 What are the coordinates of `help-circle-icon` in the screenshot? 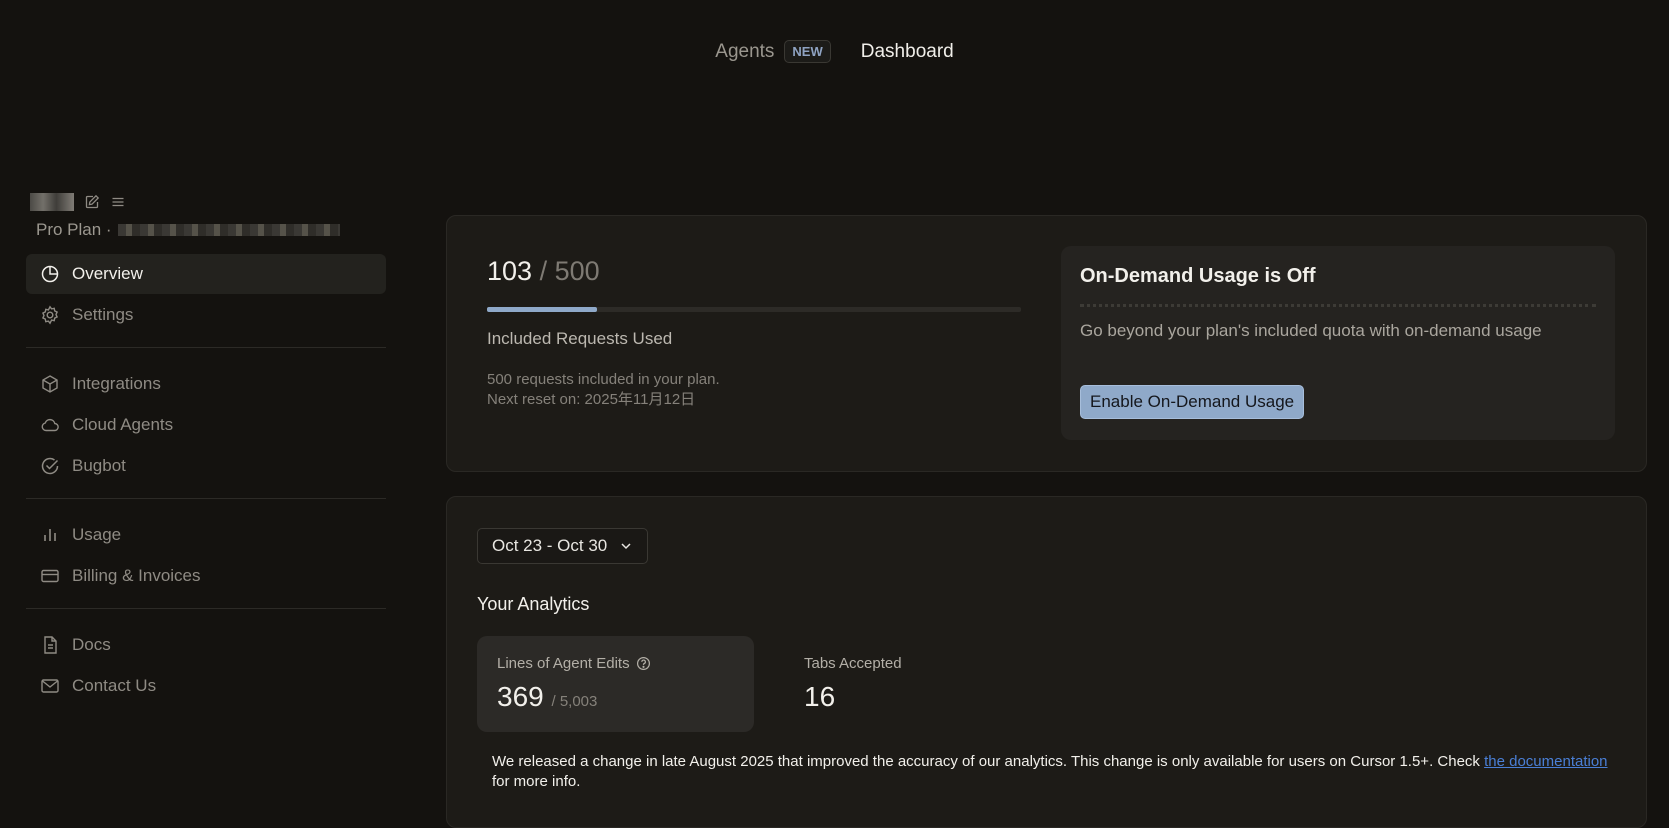 It's located at (643, 663).